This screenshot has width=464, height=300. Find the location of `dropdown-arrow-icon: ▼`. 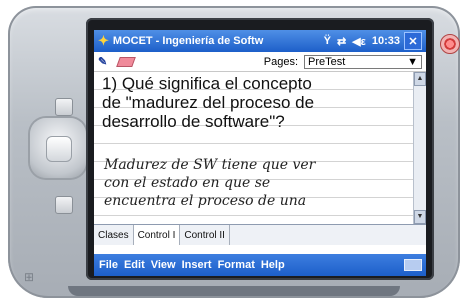

dropdown-arrow-icon: ▼ is located at coordinates (412, 61).